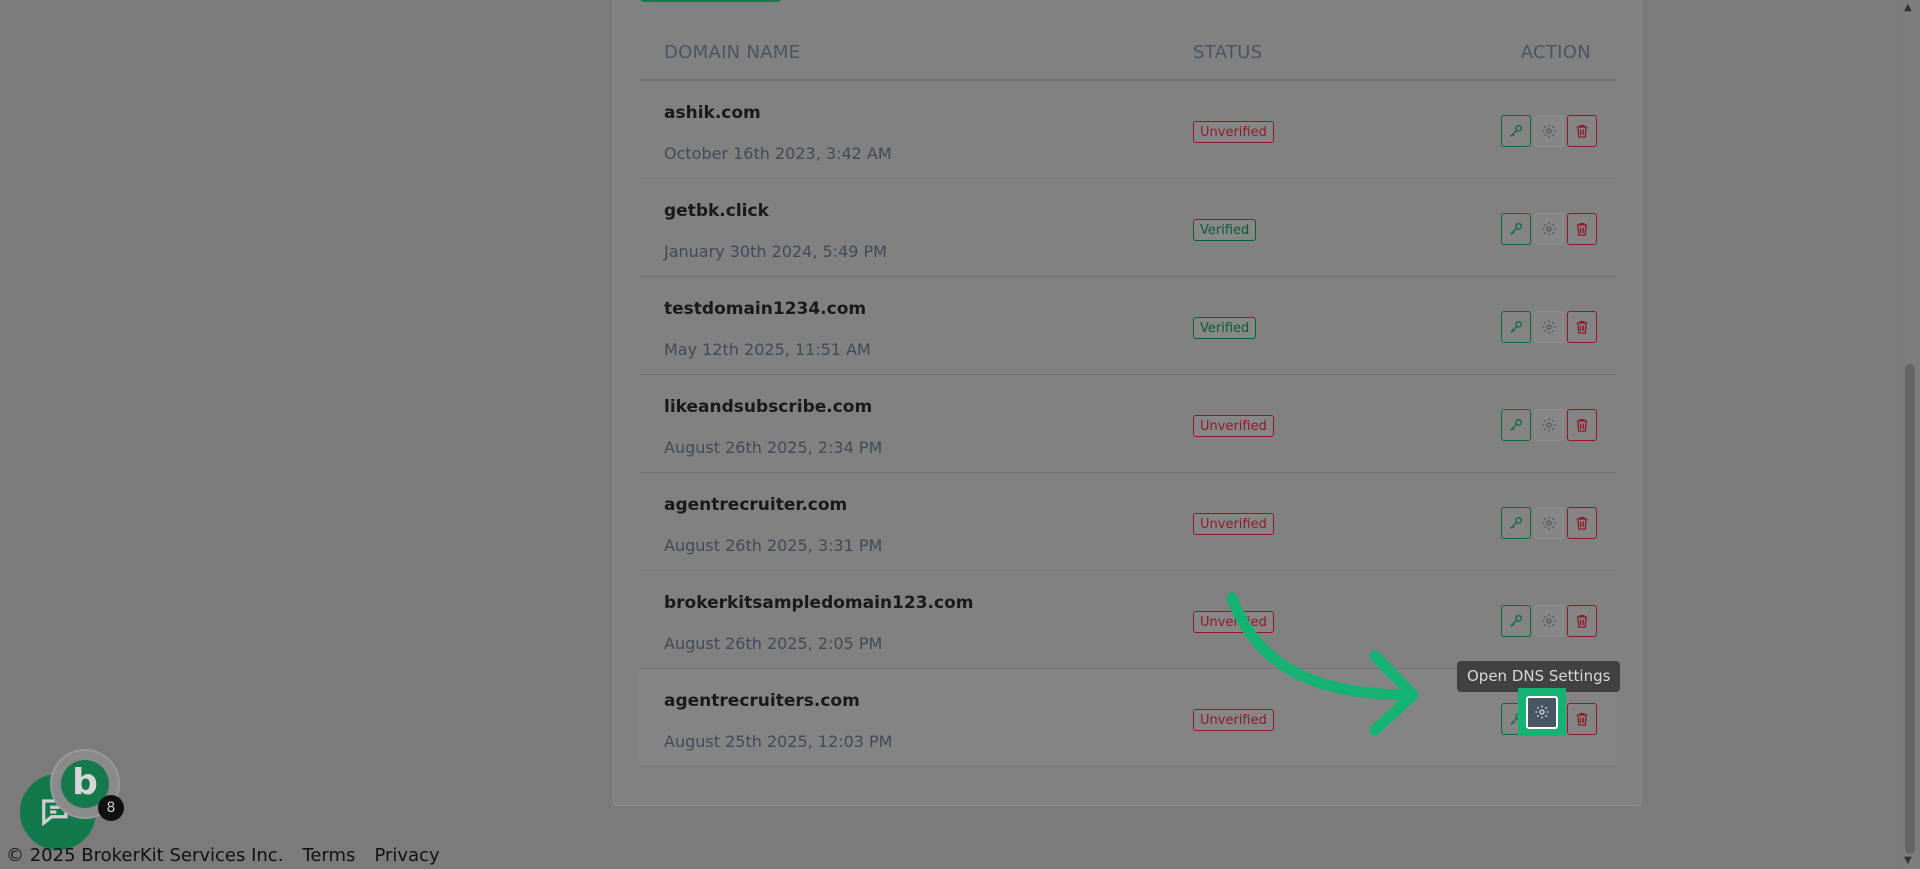  What do you see at coordinates (778, 741) in the screenshot?
I see `domain-date: August 25th 2025, 12:03 PM` at bounding box center [778, 741].